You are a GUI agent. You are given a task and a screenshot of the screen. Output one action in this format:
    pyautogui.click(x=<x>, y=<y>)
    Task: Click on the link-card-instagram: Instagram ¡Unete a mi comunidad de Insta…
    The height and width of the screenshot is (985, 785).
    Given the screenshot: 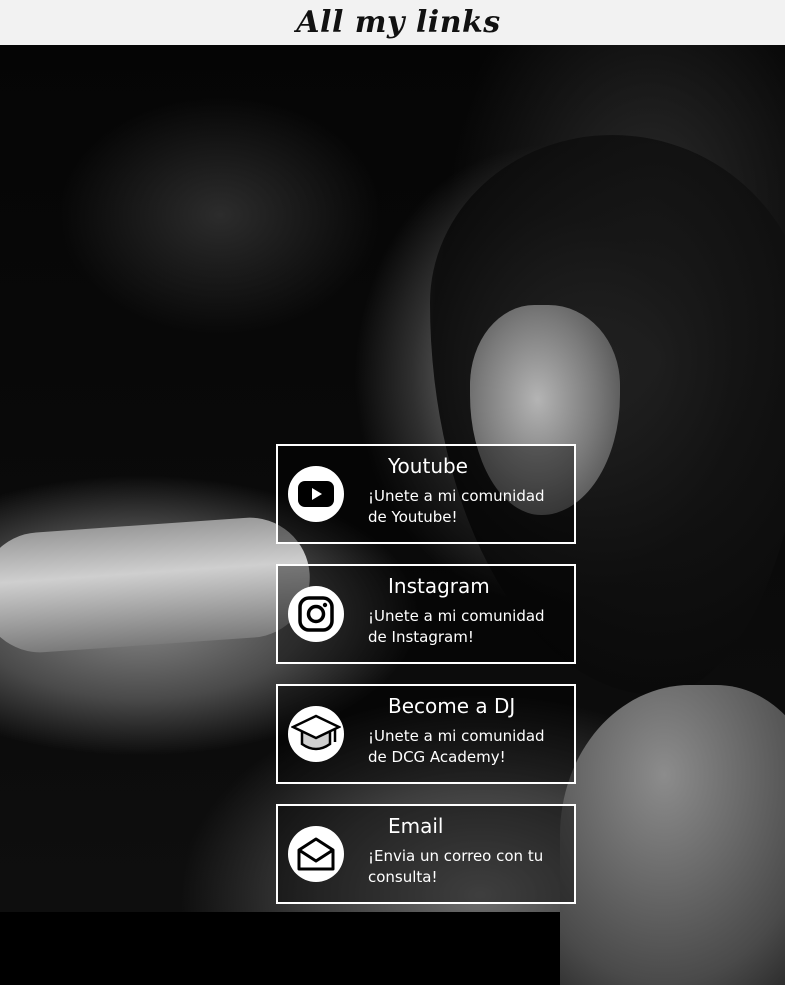 What is the action you would take?
    pyautogui.click(x=426, y=614)
    